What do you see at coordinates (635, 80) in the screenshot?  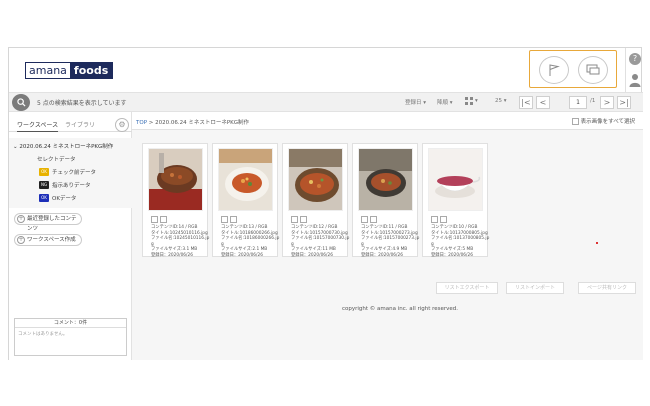 I see `user-icon` at bounding box center [635, 80].